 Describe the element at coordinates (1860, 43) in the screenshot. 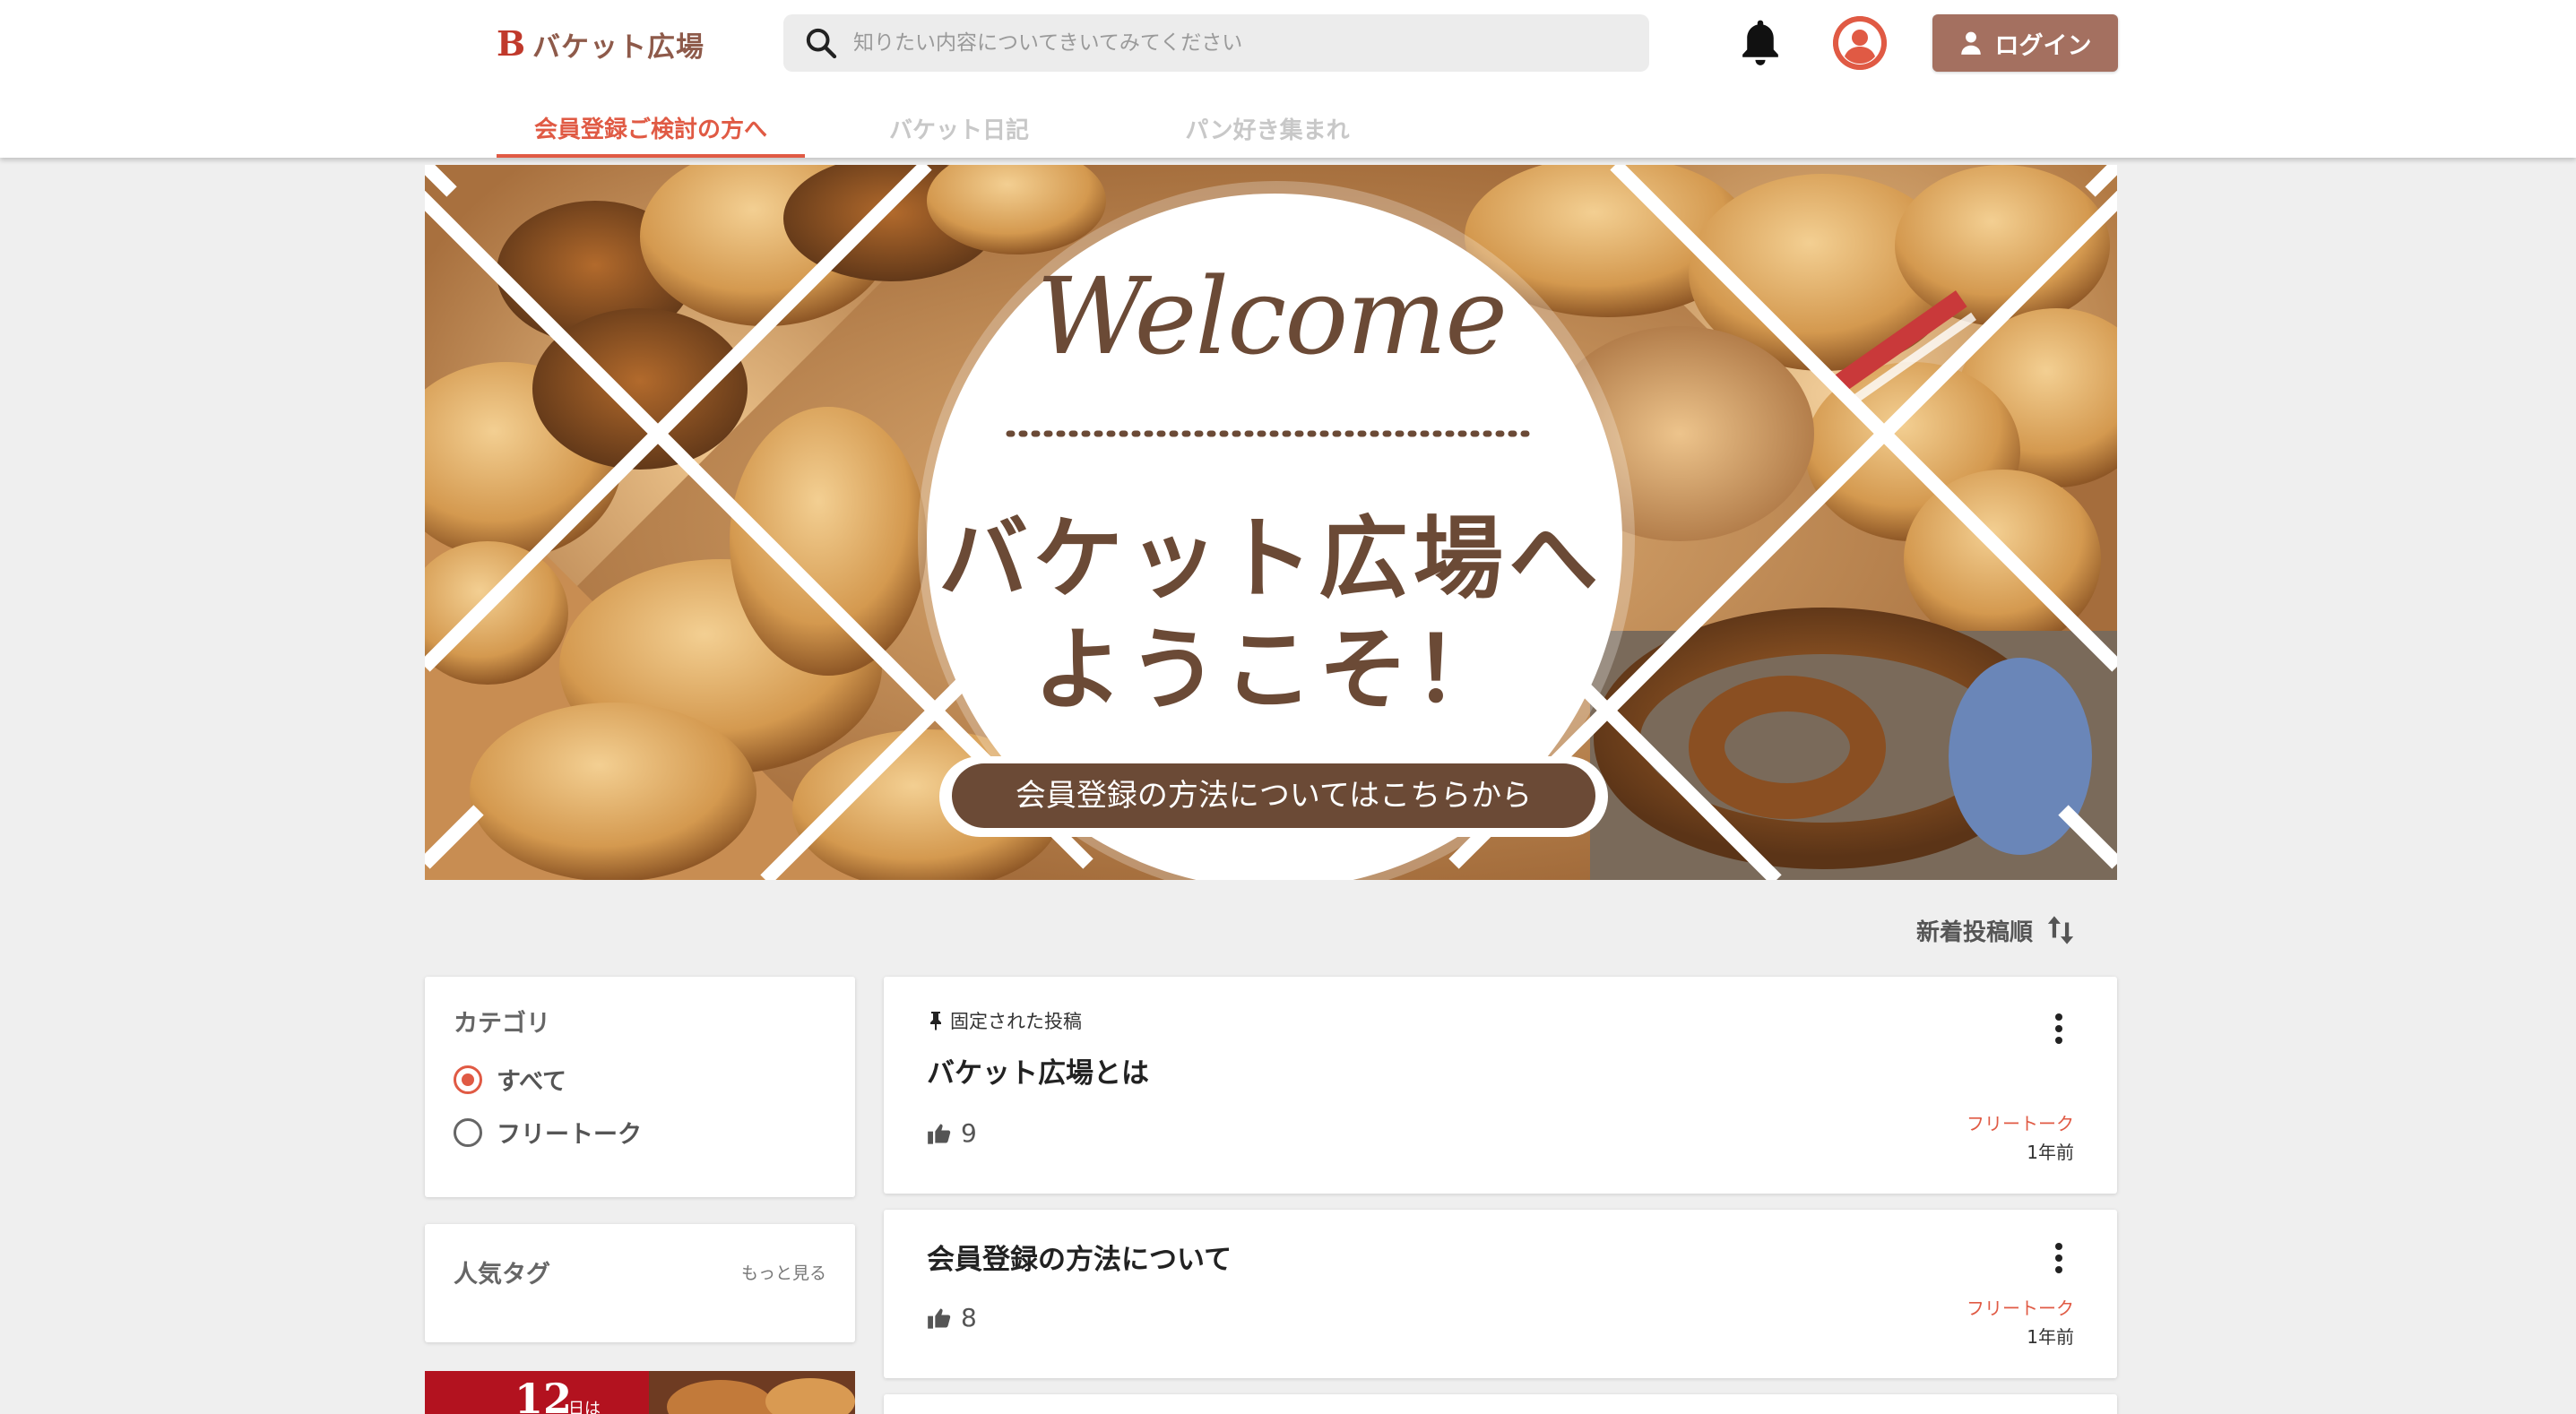

I see `account-circle-icon` at that location.